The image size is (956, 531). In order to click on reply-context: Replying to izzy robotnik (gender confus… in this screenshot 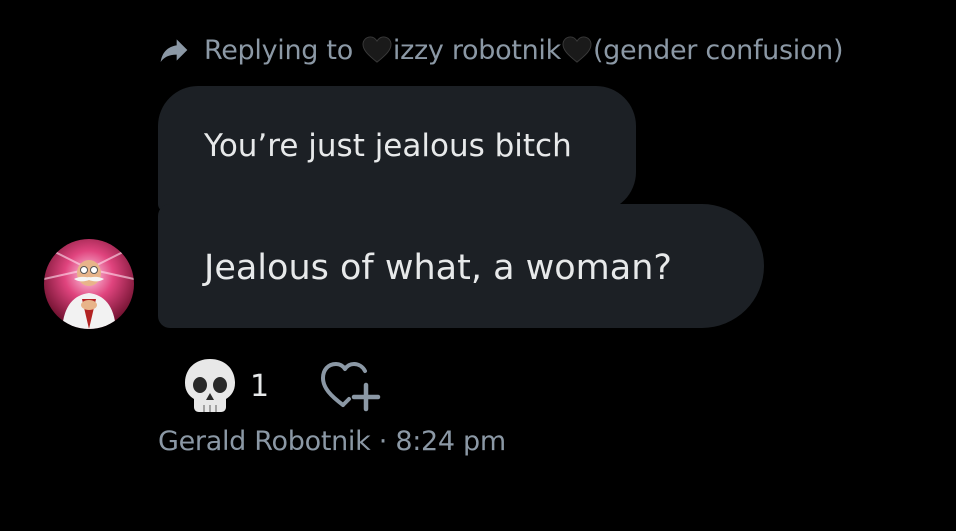, I will do `click(501, 50)`.